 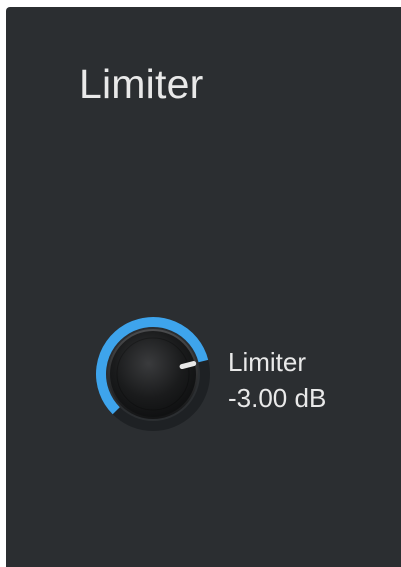 I want to click on knob-graphic, so click(x=153, y=374).